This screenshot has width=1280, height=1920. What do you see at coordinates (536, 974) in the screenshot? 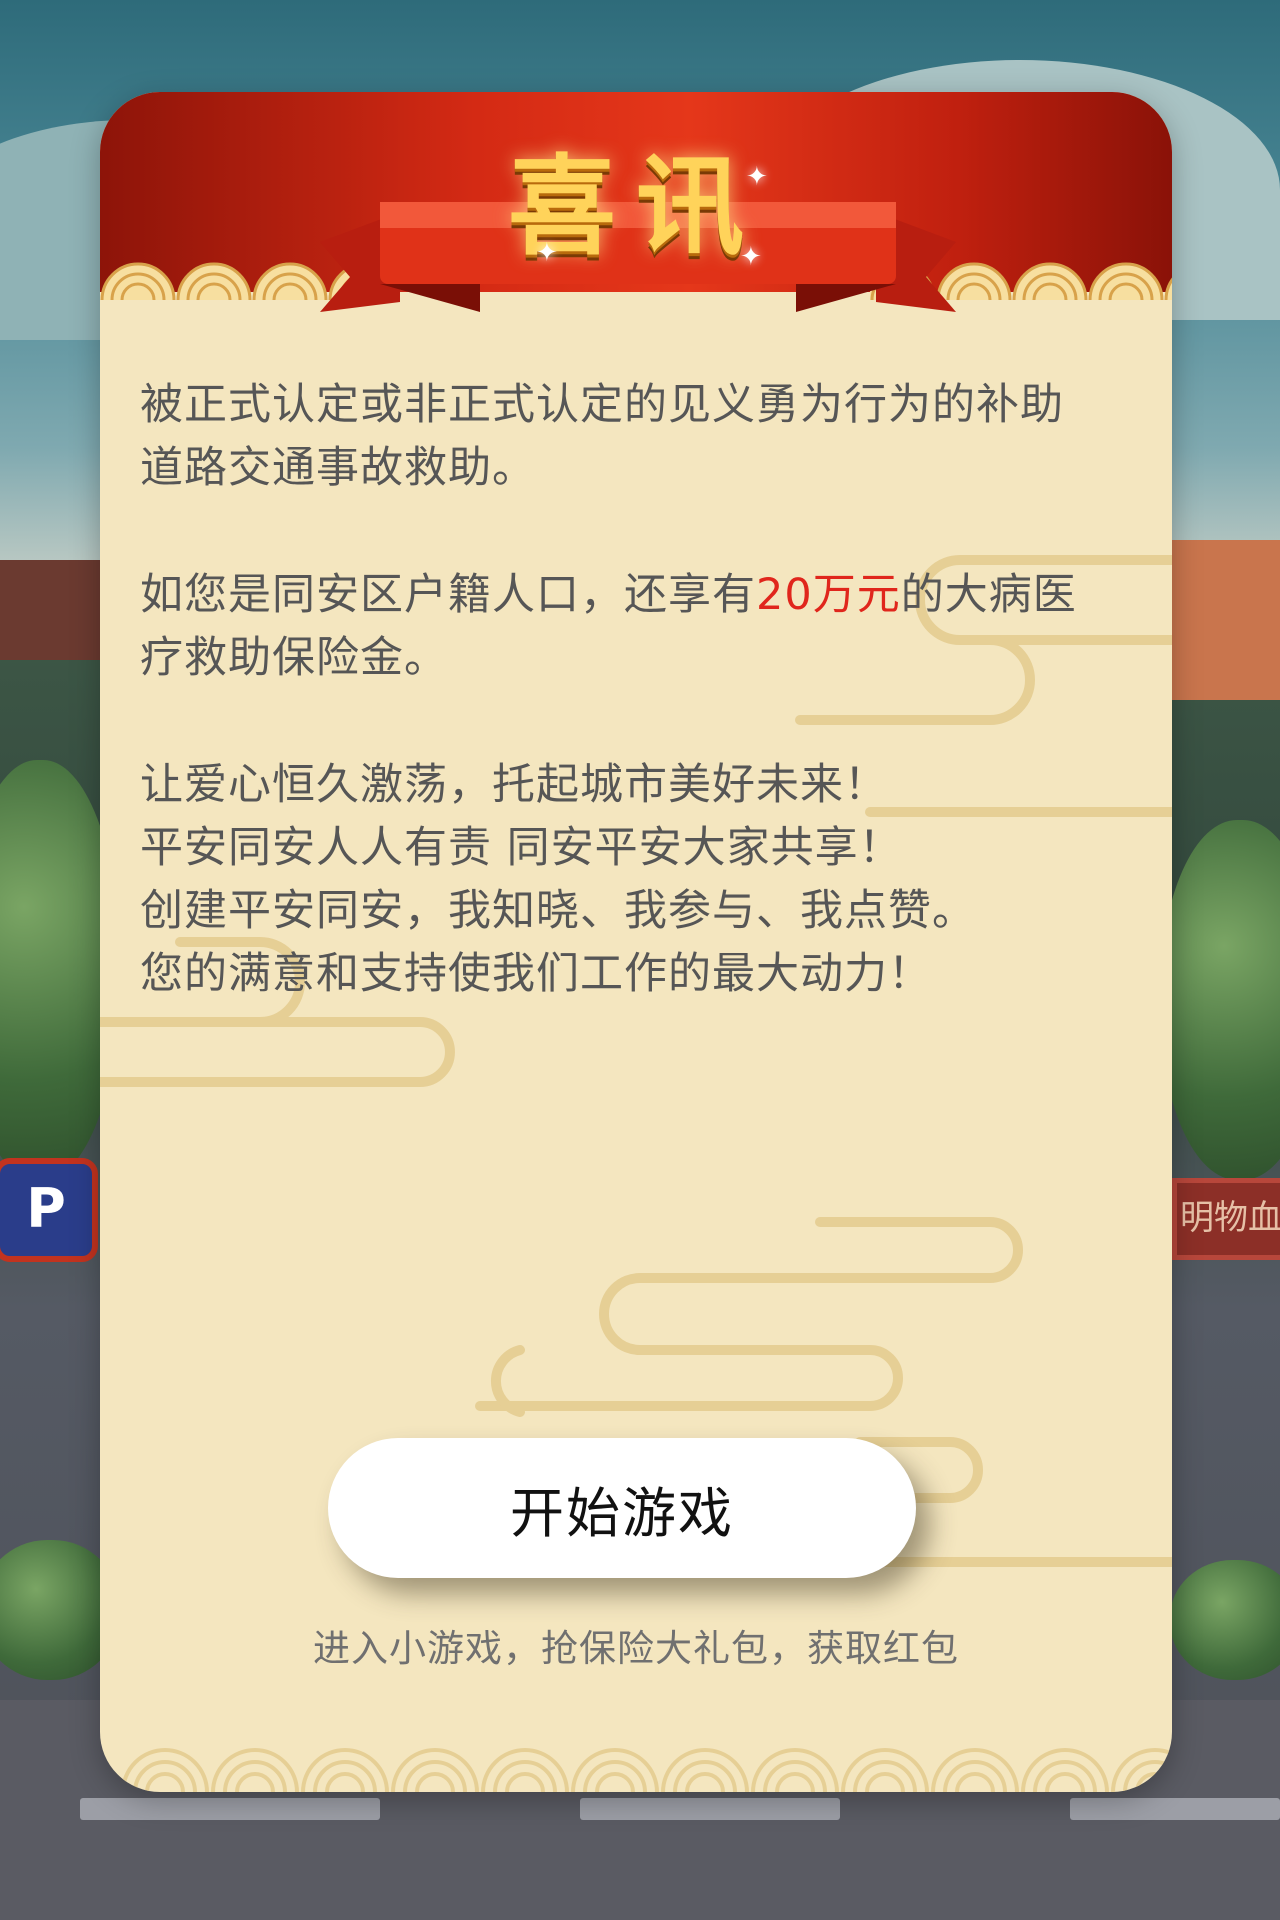
I see `text-line: 您的满意和支持使我们工作的最大动力！` at bounding box center [536, 974].